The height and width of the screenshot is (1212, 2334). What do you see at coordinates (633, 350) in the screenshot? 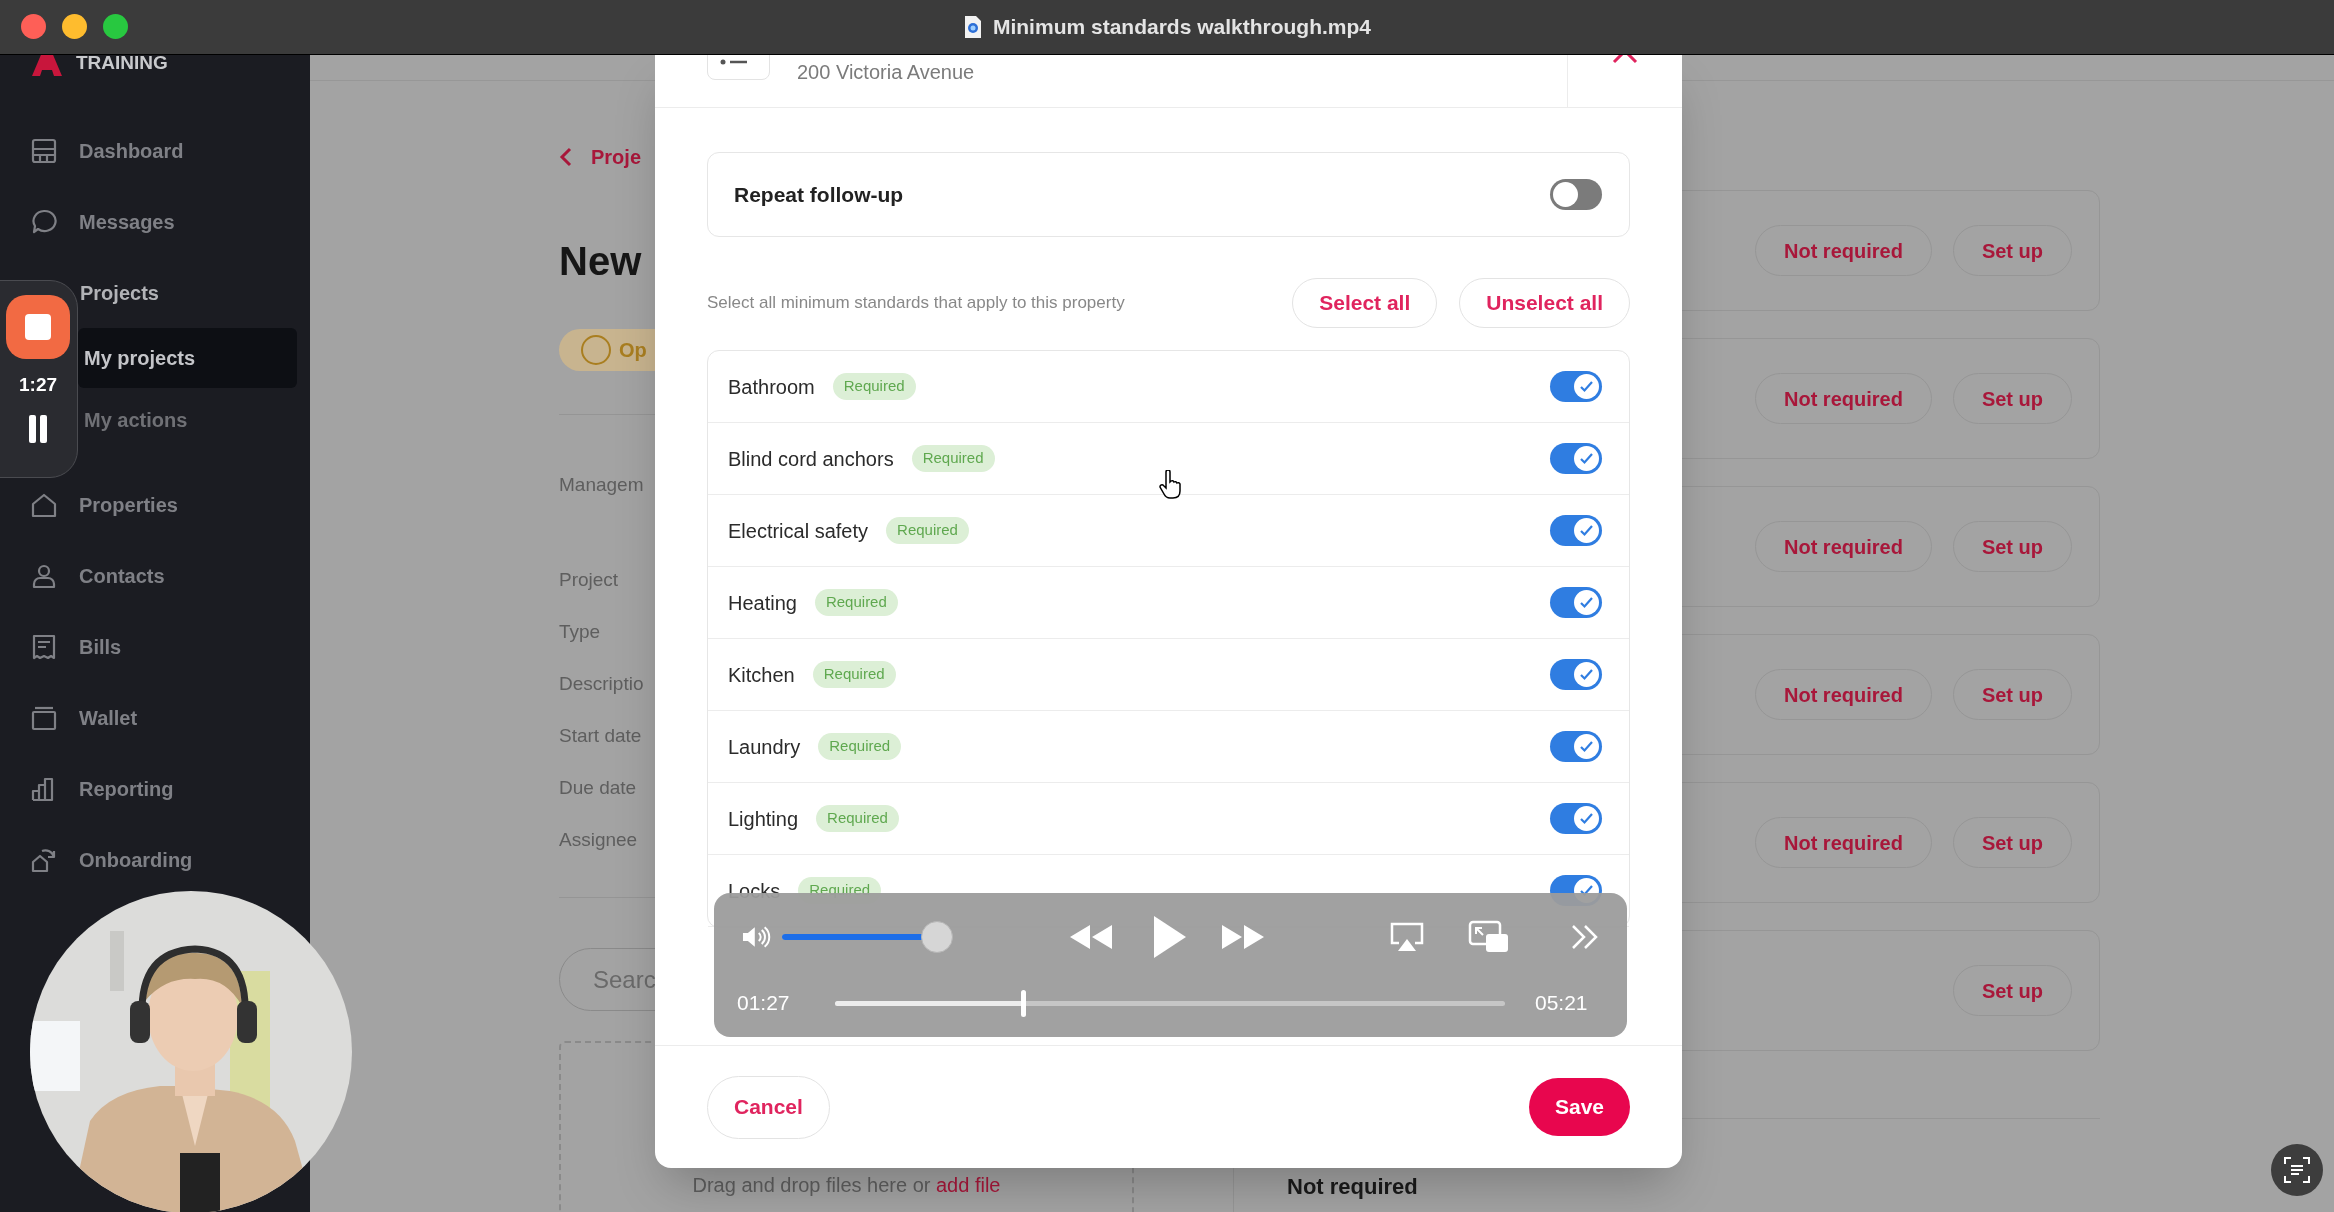
I see `status-label: Op` at bounding box center [633, 350].